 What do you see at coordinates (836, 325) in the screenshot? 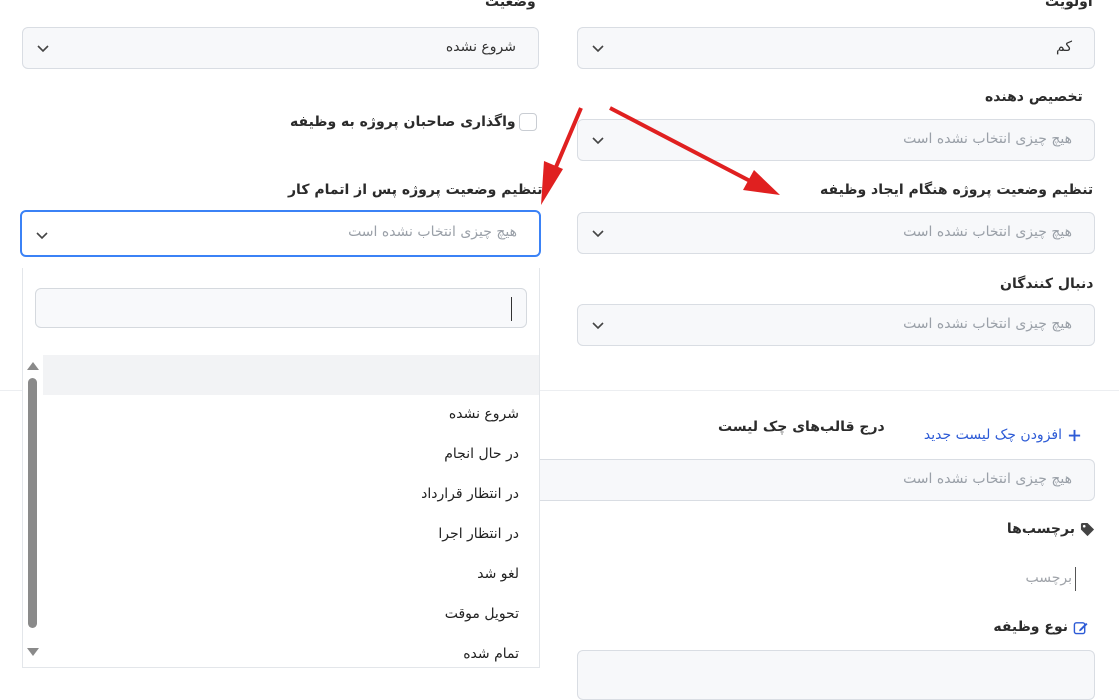
I see `followers-select: هیچ چیزی انتخاب نشده است` at bounding box center [836, 325].